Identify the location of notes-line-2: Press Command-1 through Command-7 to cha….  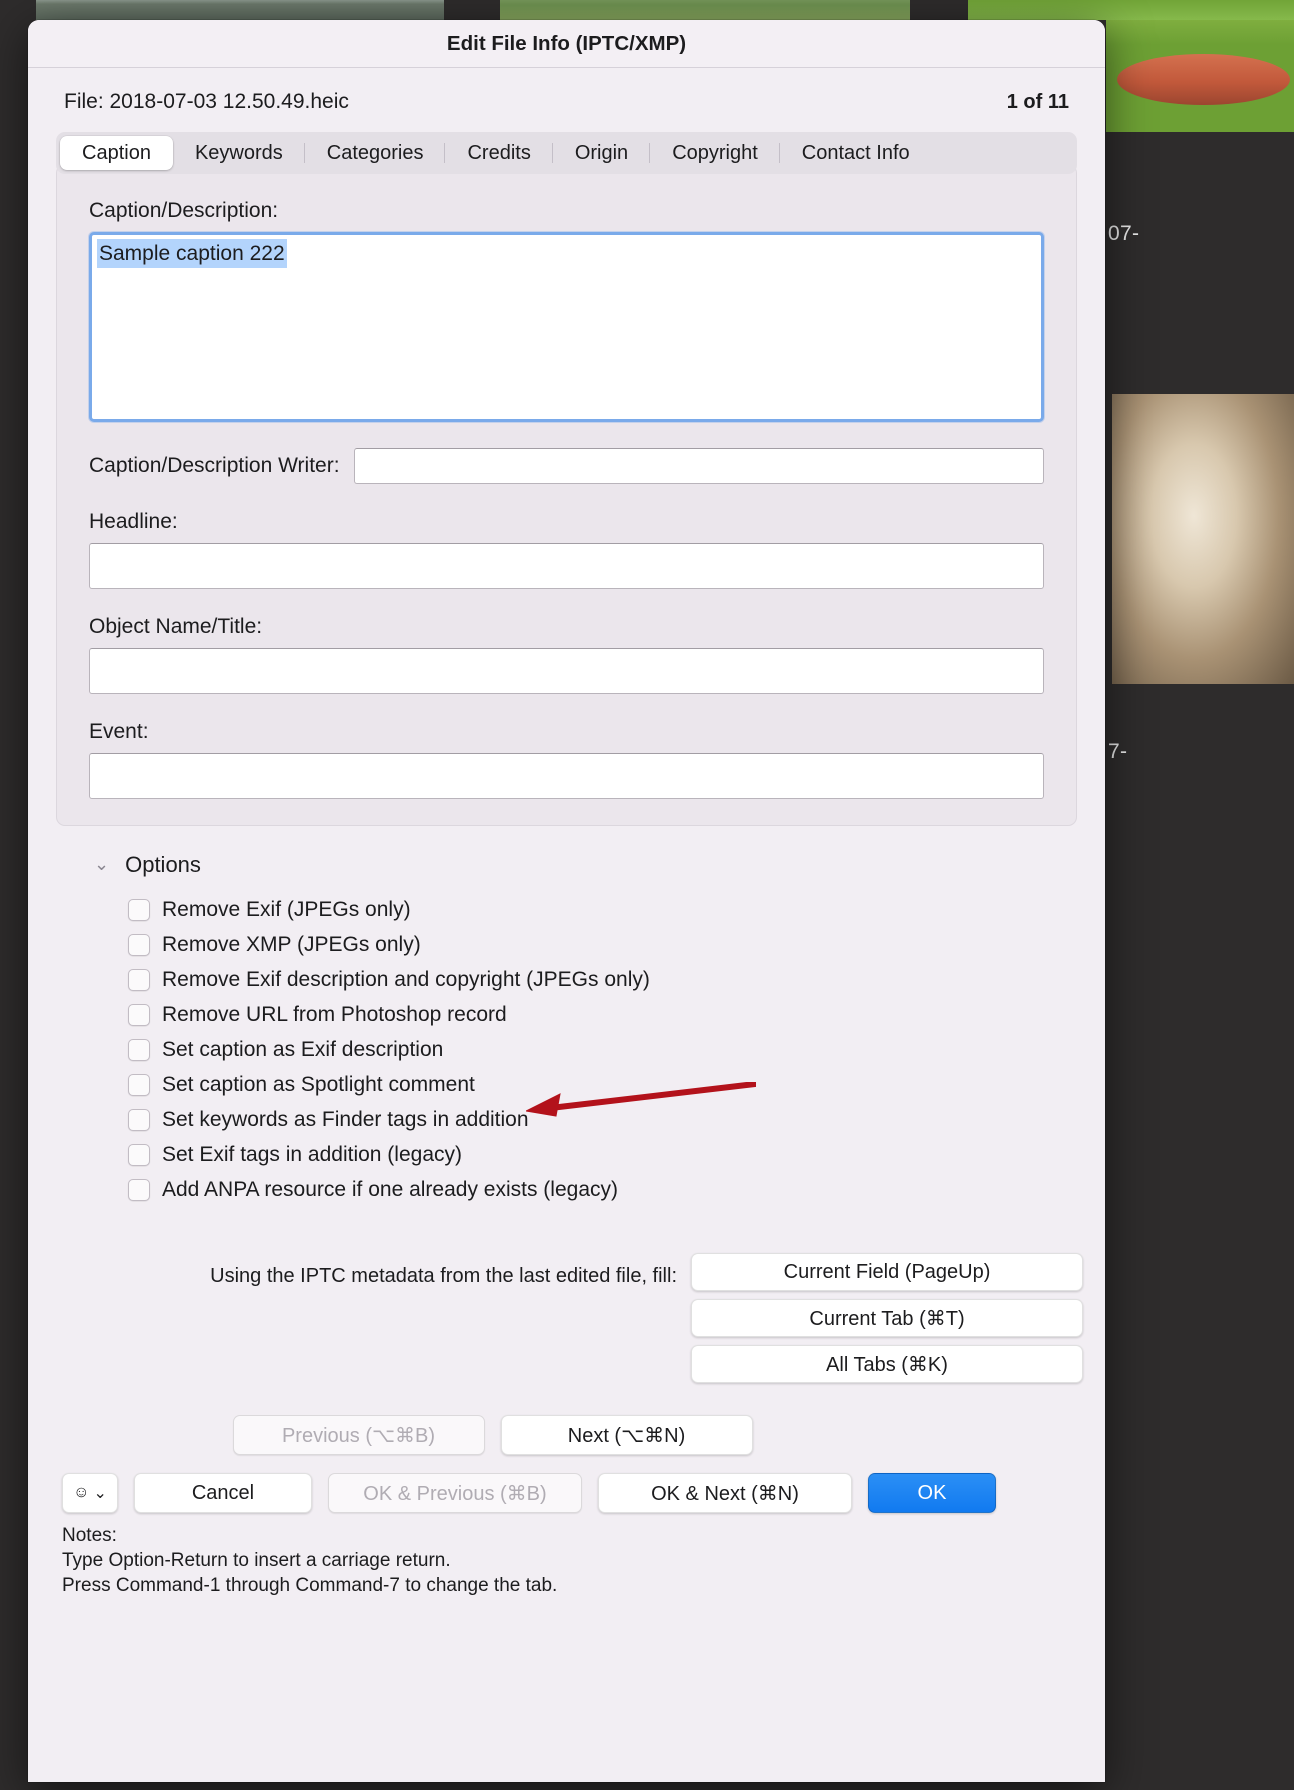
(310, 1585).